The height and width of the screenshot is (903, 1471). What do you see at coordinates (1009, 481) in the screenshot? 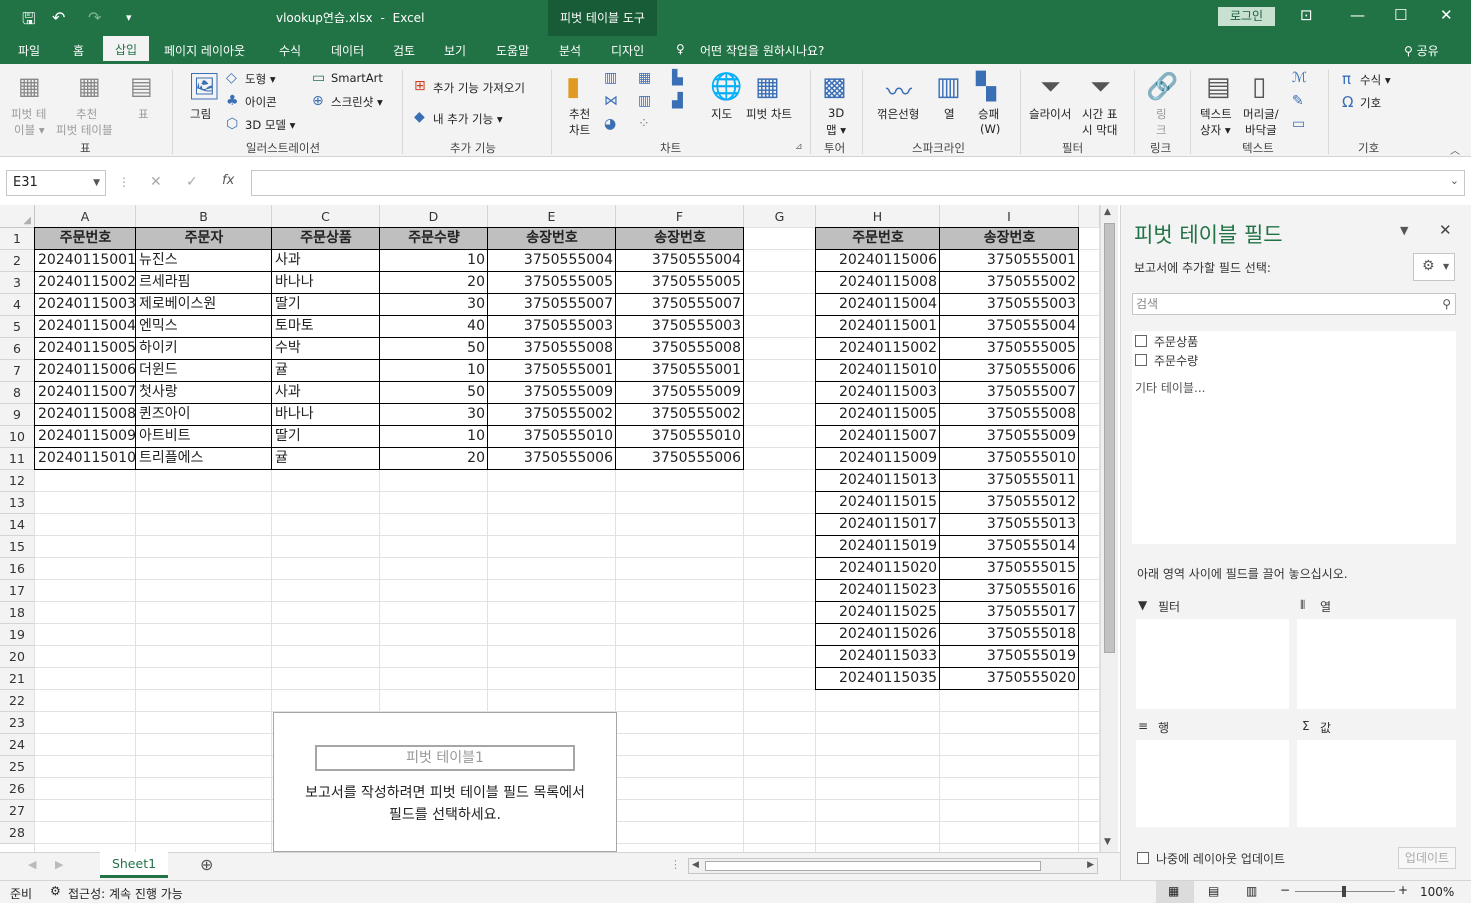
I see `table2-cell: 3750555011` at bounding box center [1009, 481].